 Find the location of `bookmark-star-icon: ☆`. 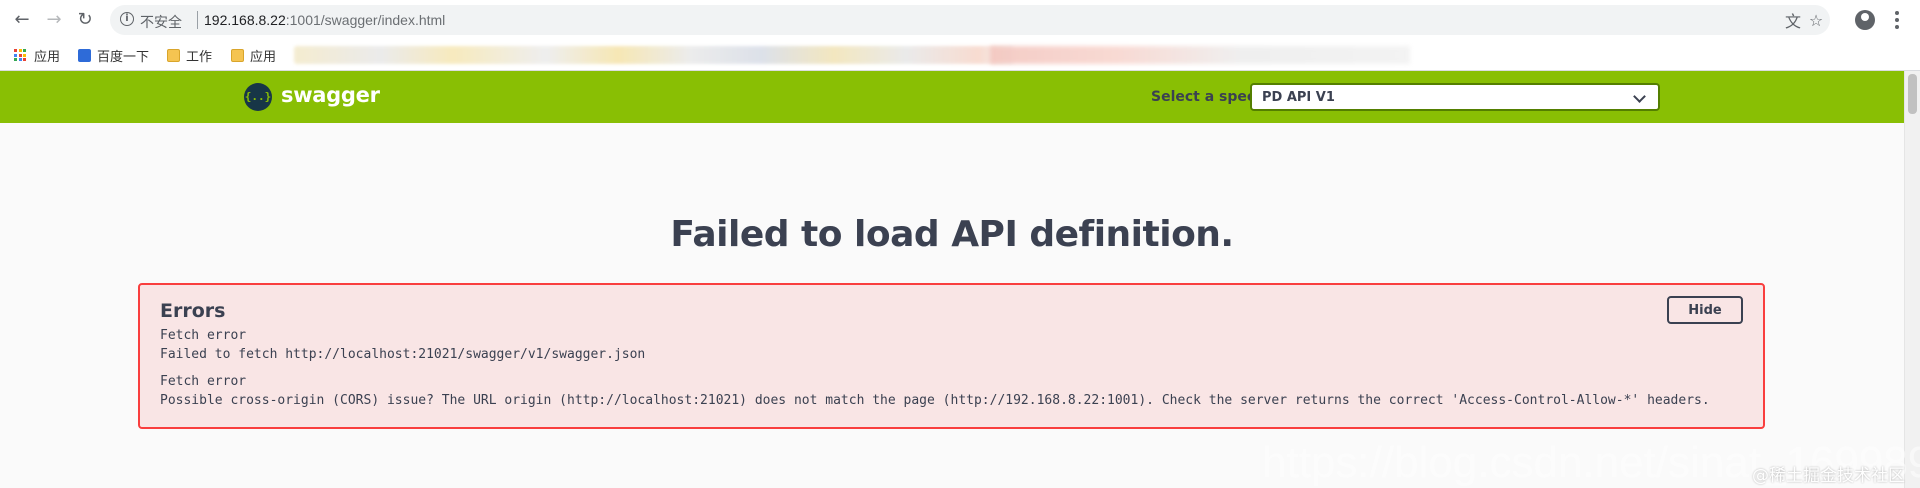

bookmark-star-icon: ☆ is located at coordinates (1816, 20).